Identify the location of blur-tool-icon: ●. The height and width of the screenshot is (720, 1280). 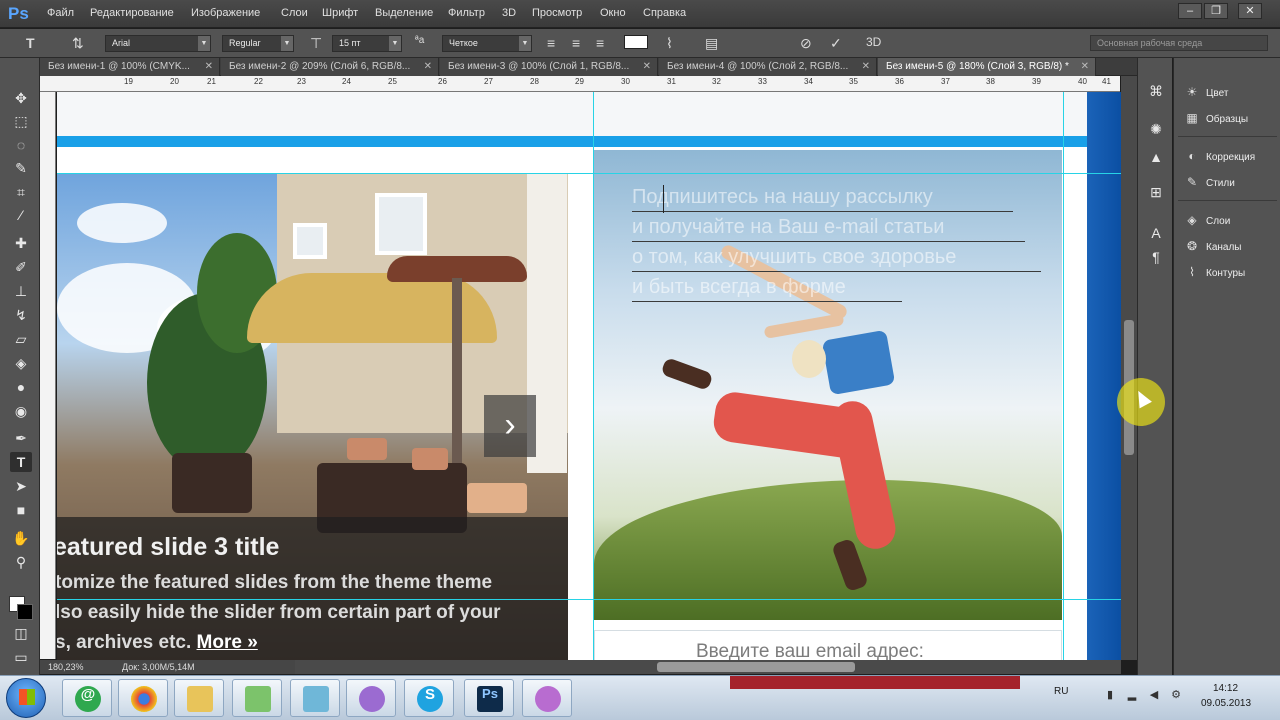
(21, 387).